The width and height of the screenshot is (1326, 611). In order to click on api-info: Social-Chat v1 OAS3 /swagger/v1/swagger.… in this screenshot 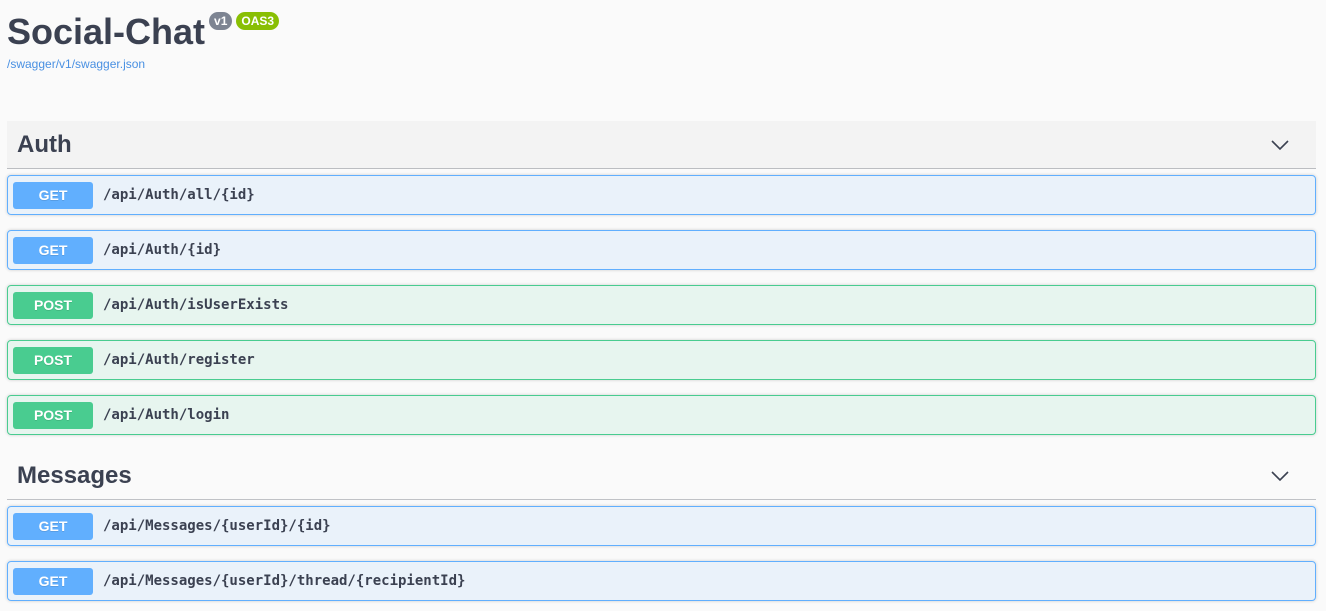, I will do `click(143, 40)`.